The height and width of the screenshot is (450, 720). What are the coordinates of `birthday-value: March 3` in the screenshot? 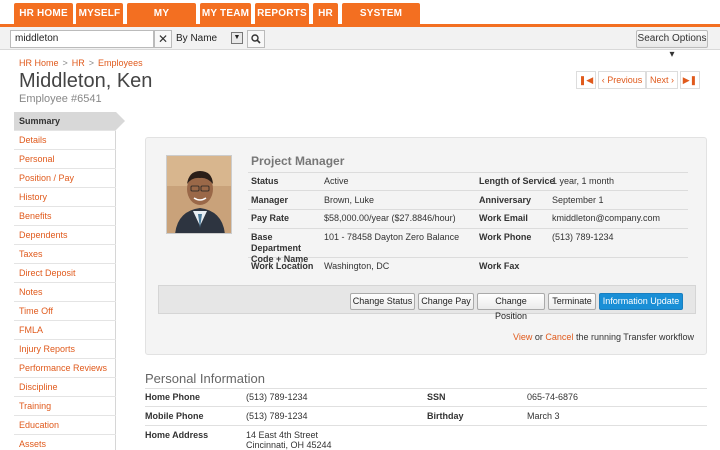 It's located at (543, 416).